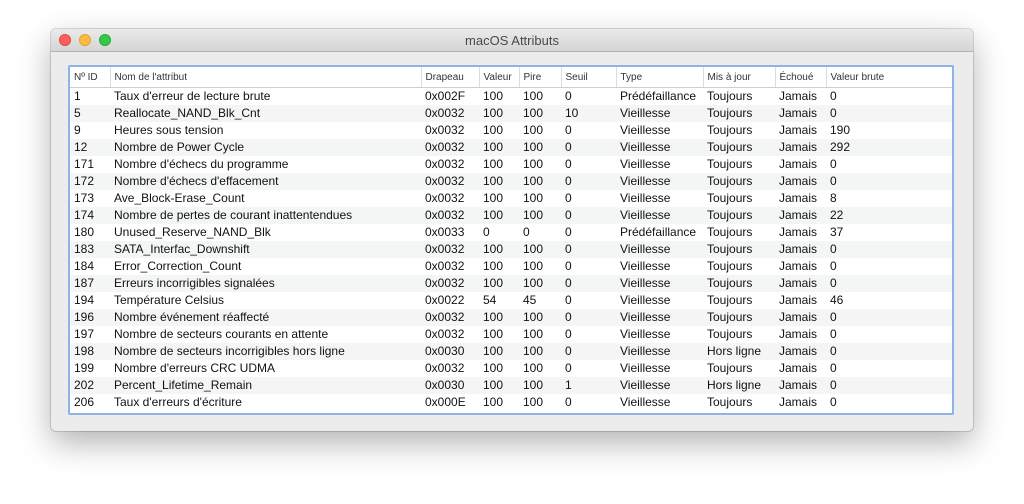  Describe the element at coordinates (889, 215) in the screenshot. I see `cell-raw-value: 22` at that location.